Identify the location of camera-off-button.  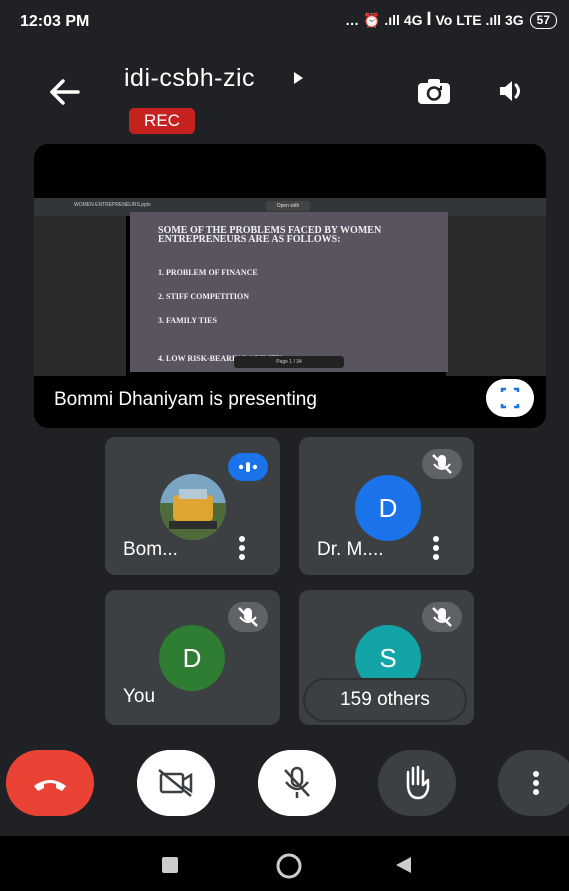
(176, 783).